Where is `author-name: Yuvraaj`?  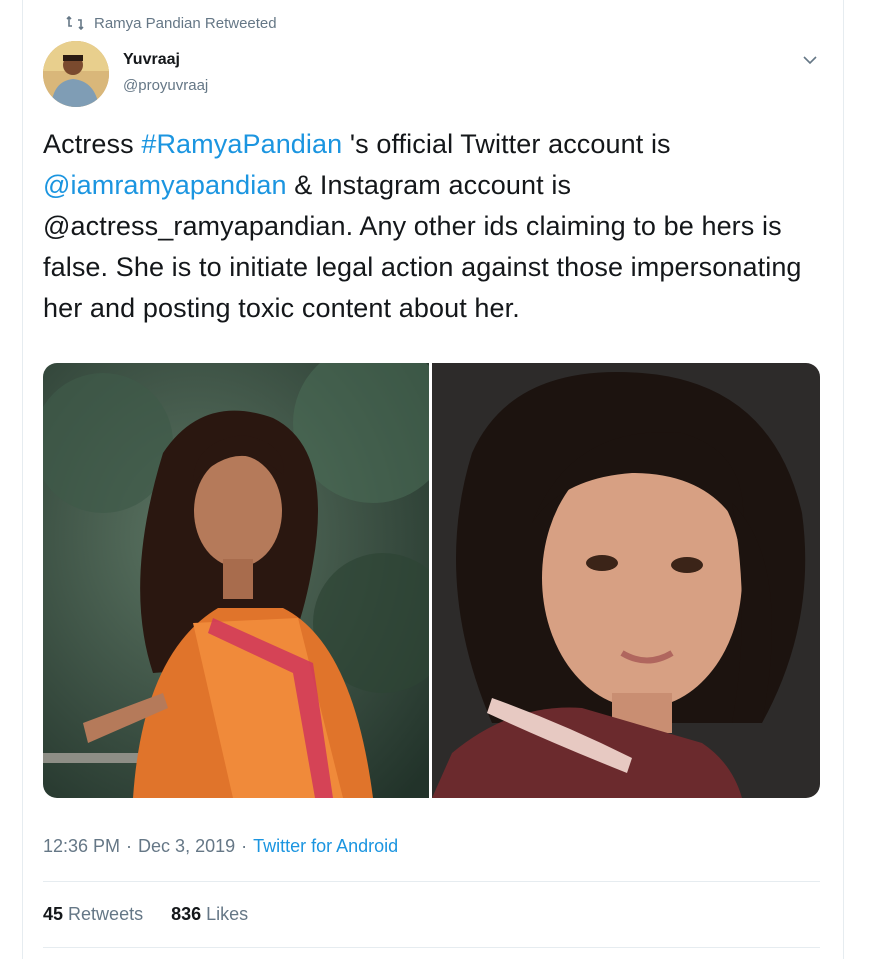
author-name: Yuvraaj is located at coordinates (165, 60).